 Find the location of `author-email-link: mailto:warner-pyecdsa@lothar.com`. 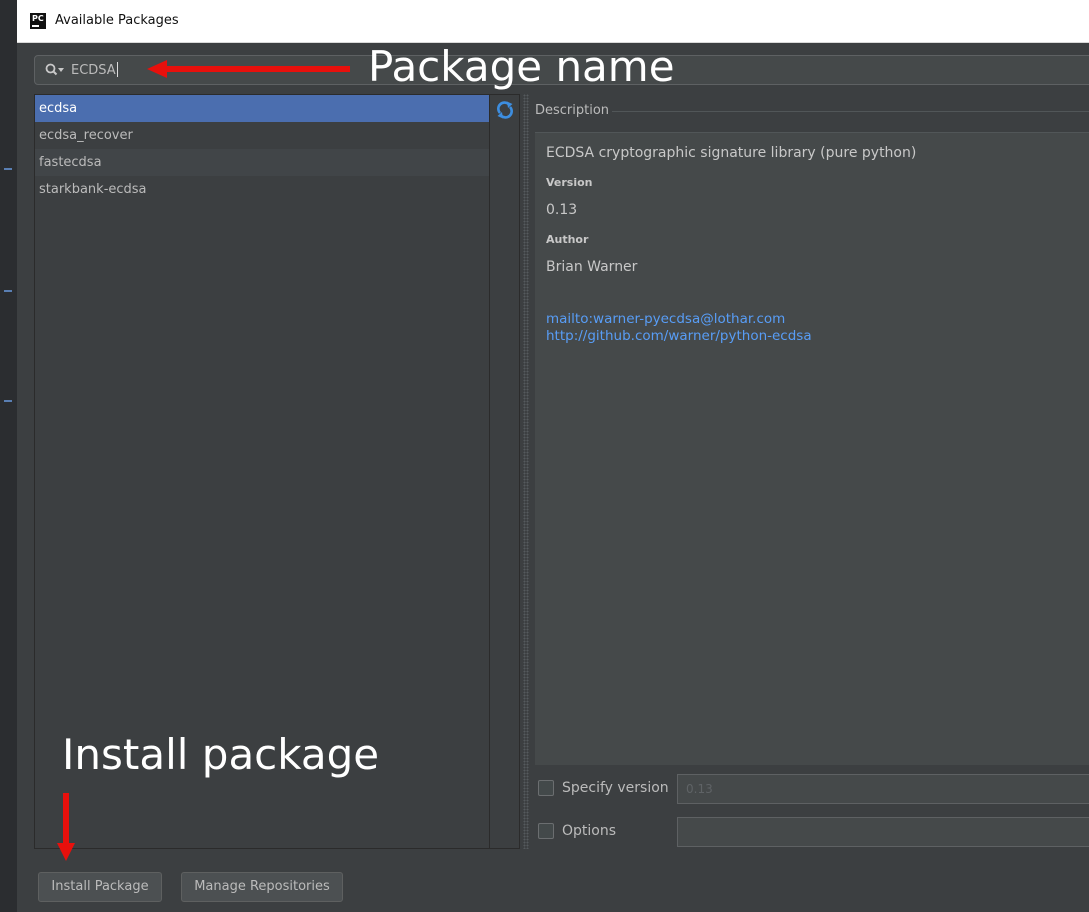

author-email-link: mailto:warner-pyecdsa@lothar.com is located at coordinates (665, 319).